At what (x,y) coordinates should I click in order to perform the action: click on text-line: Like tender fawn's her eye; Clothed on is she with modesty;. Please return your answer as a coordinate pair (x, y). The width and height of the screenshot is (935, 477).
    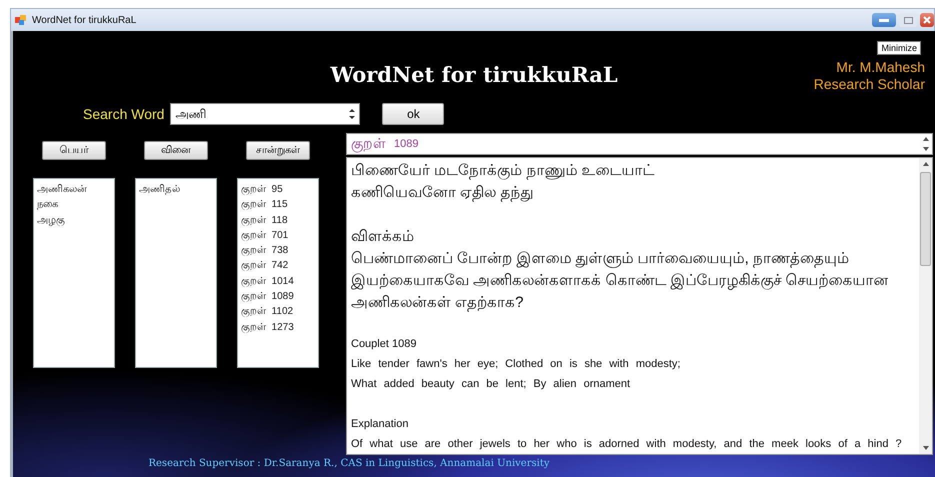
    Looking at the image, I should click on (516, 364).